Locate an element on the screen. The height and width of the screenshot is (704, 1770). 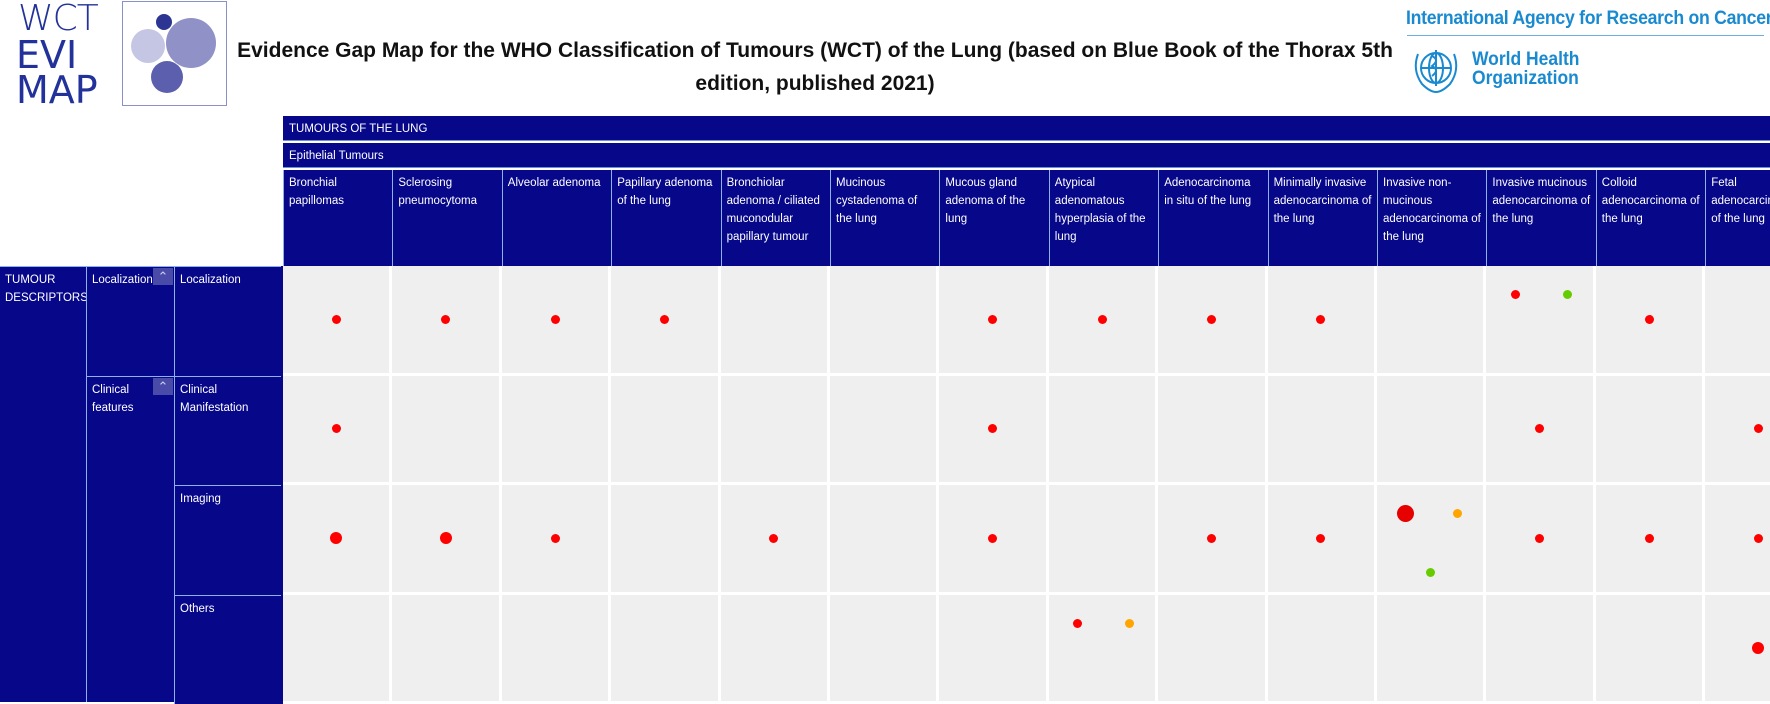
column-header: Colloid adenocarcinoma of the lung is located at coordinates (1650, 218).